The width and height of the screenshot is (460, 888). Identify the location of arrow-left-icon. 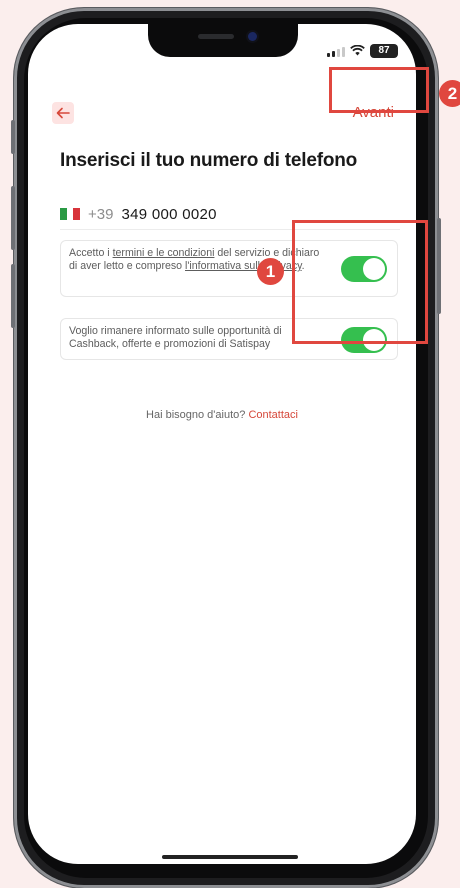
(63, 113).